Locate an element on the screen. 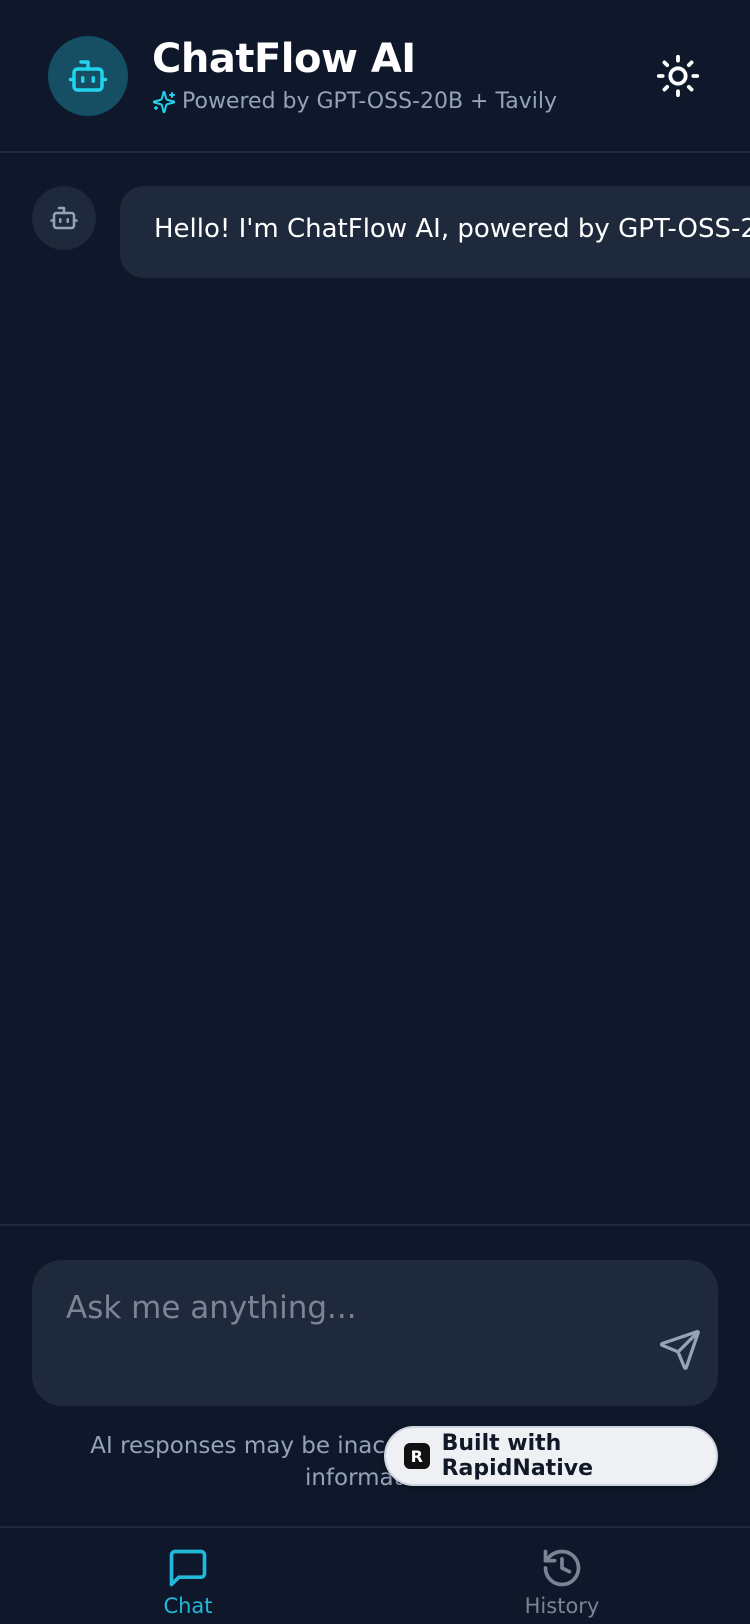  message-input is located at coordinates (336, 1308).